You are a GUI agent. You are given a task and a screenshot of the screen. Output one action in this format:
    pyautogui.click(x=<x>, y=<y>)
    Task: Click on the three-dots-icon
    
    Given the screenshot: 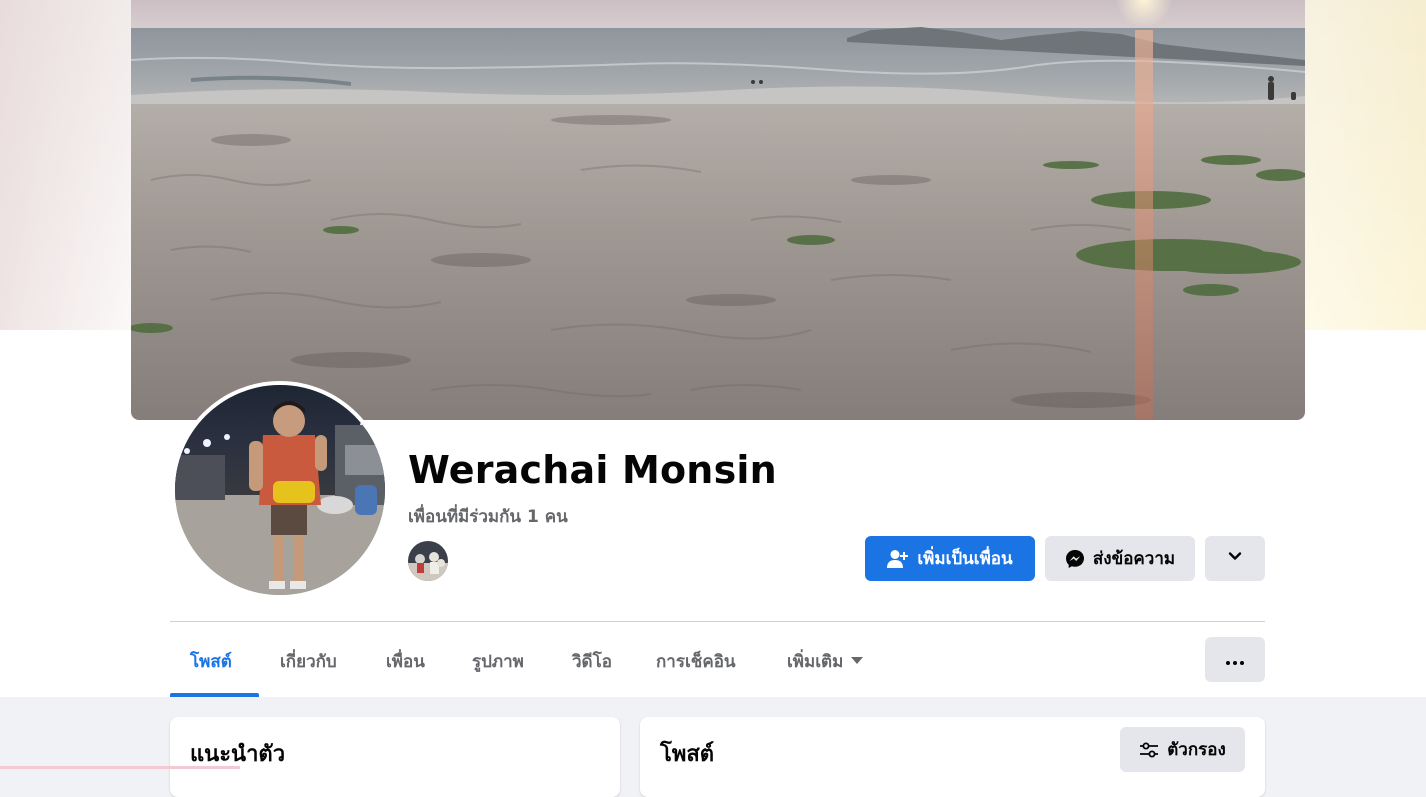 What is the action you would take?
    pyautogui.click(x=1235, y=660)
    